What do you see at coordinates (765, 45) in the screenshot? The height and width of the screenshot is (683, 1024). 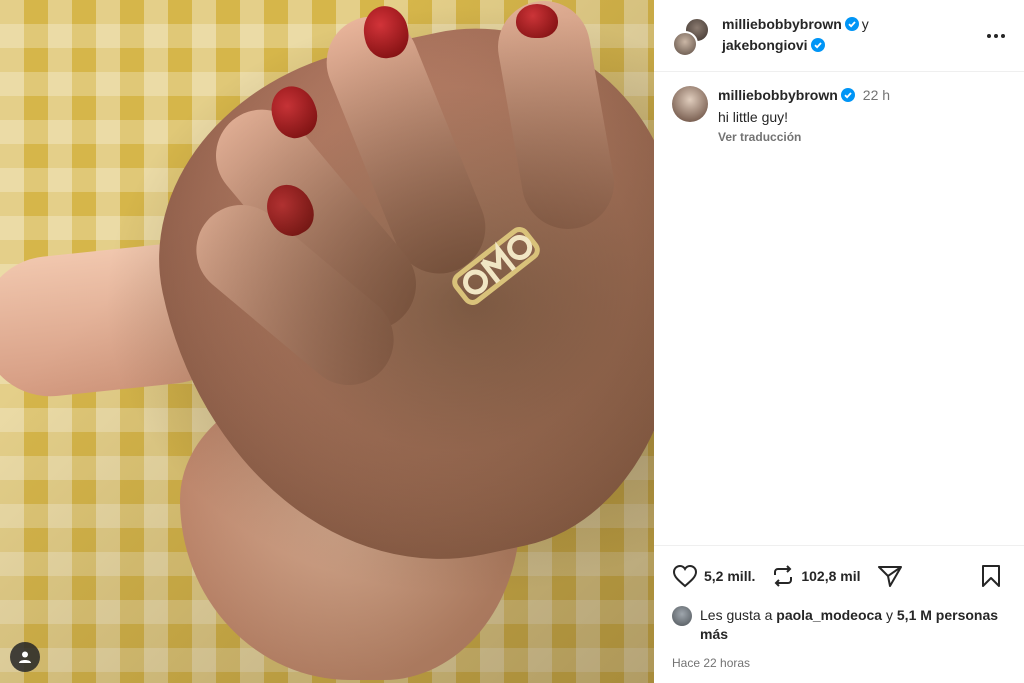 I see `username-link: jakebongiovi` at bounding box center [765, 45].